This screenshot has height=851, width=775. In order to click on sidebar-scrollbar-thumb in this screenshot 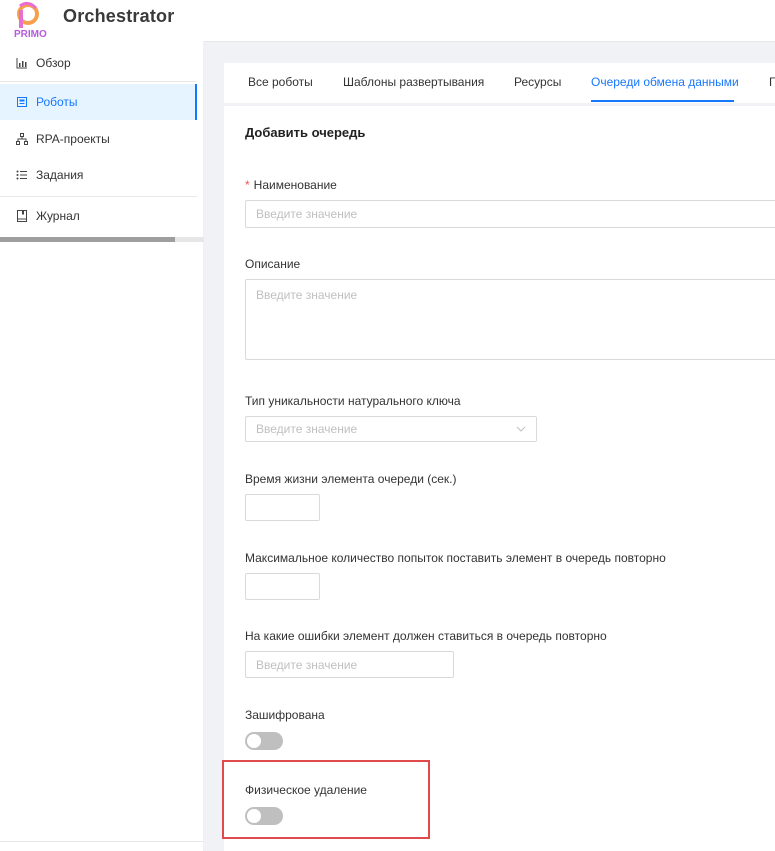, I will do `click(87, 239)`.